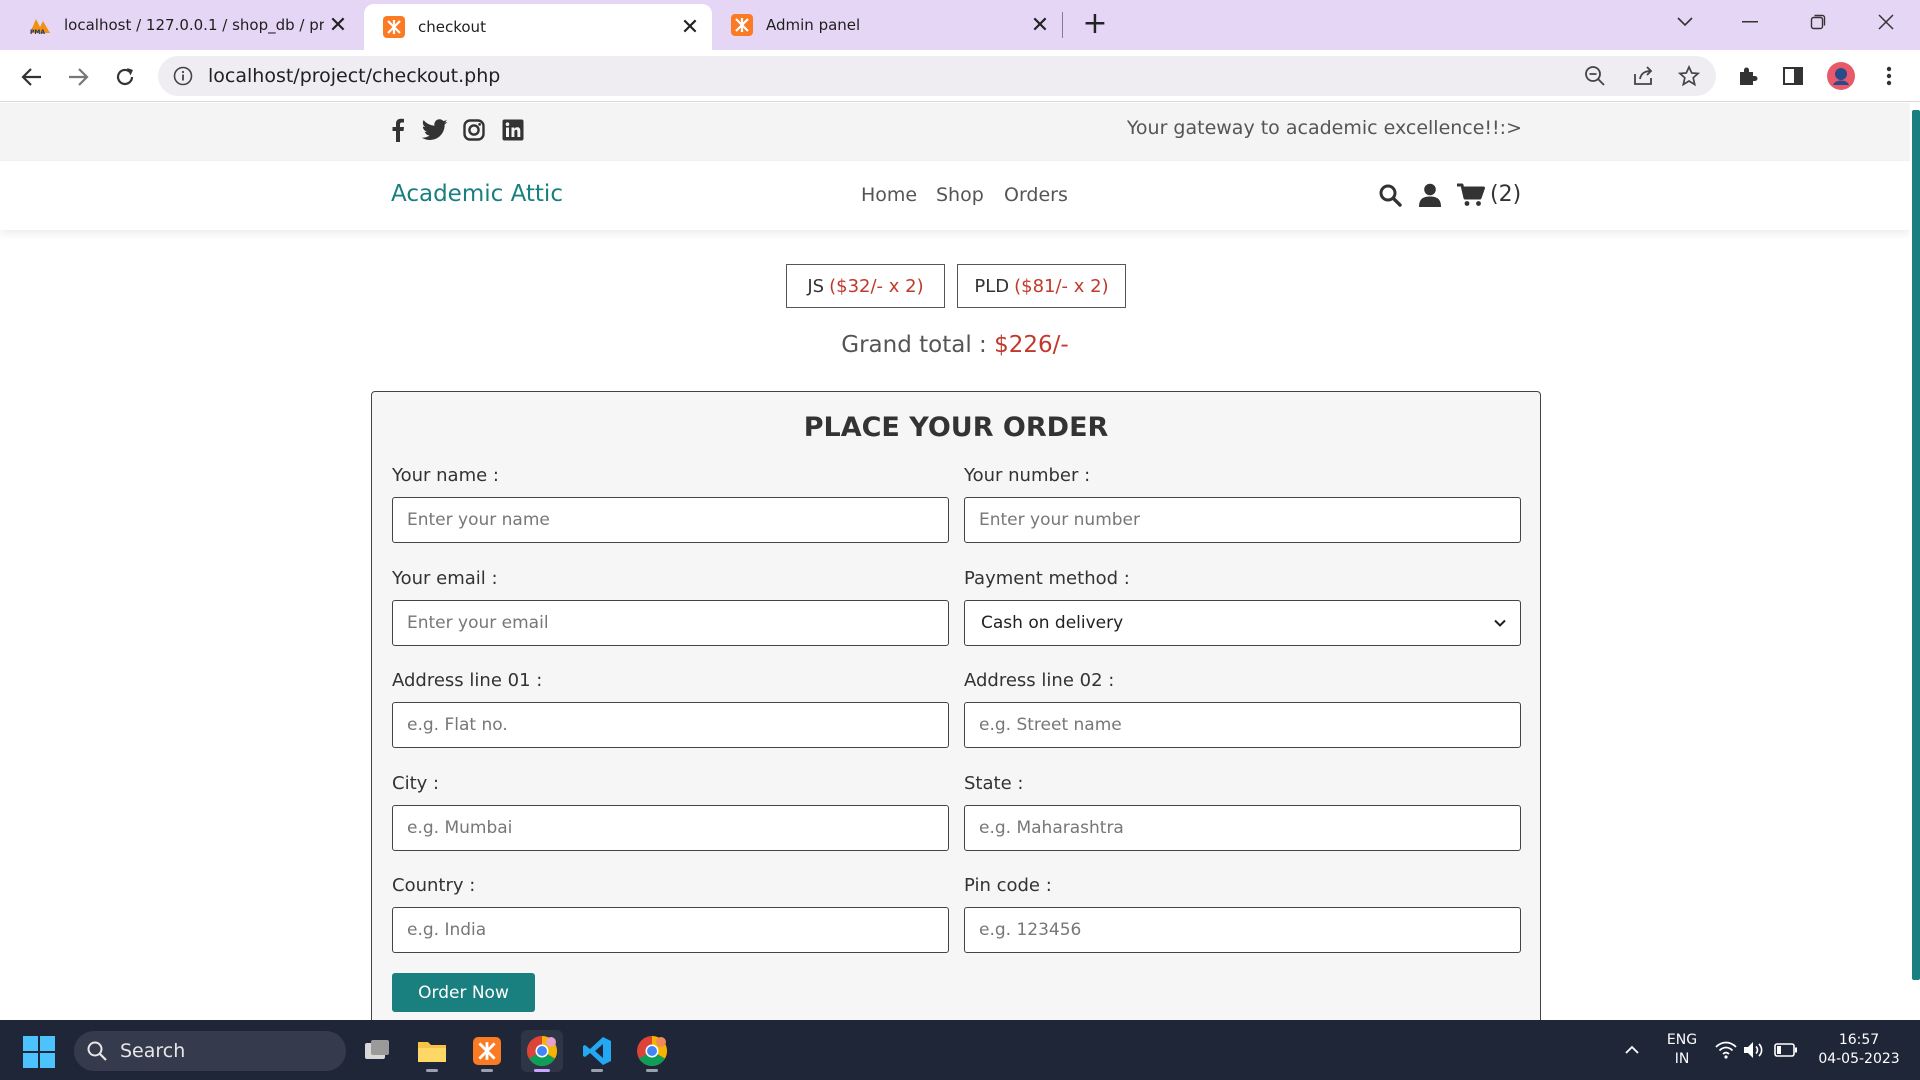  What do you see at coordinates (1643, 76) in the screenshot?
I see `share-icon` at bounding box center [1643, 76].